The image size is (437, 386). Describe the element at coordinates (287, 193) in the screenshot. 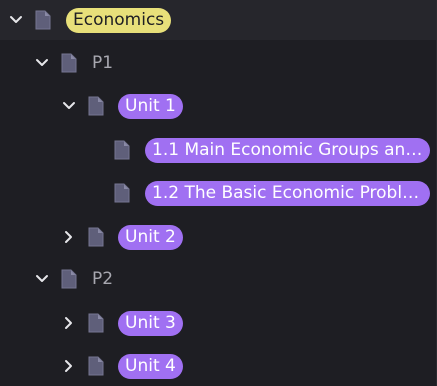

I see `tree-item-label: 1.2 The Basic Economic Problem` at that location.